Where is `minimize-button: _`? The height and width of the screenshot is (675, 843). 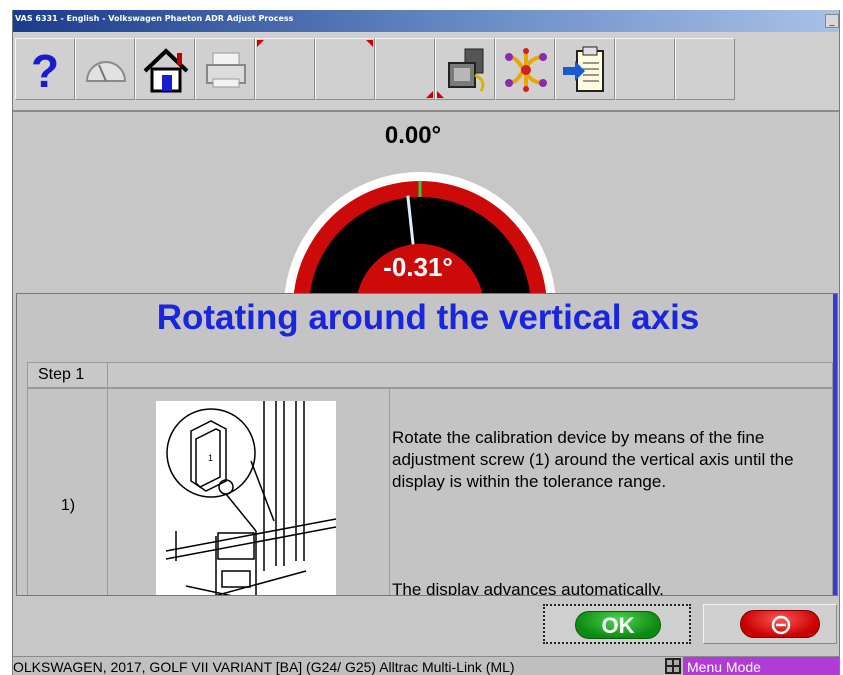 minimize-button: _ is located at coordinates (832, 21).